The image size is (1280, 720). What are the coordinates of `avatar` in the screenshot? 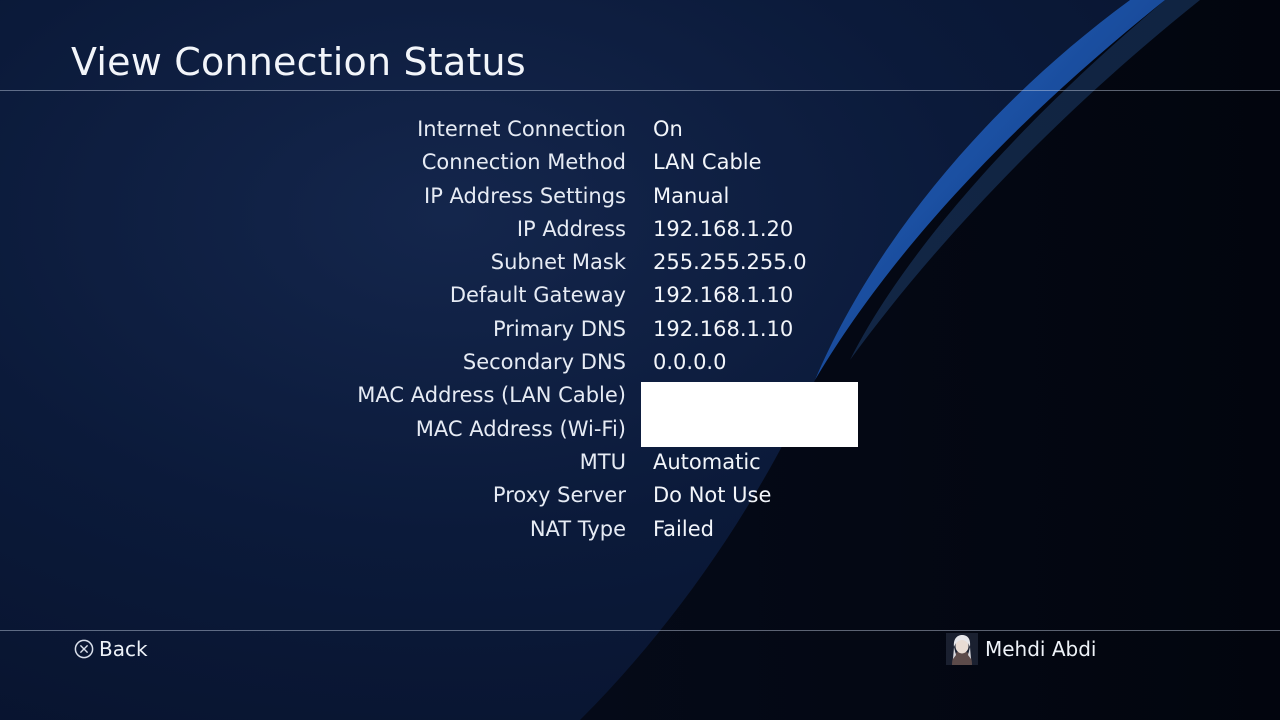 It's located at (962, 649).